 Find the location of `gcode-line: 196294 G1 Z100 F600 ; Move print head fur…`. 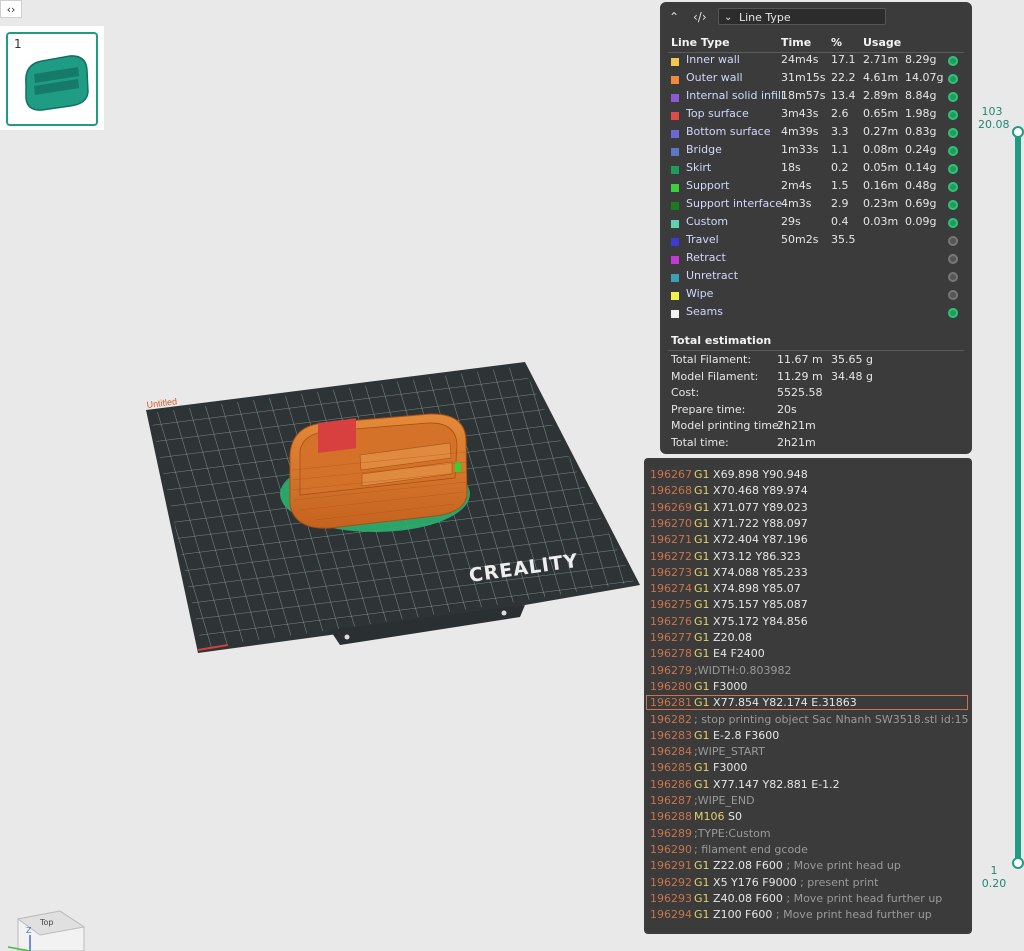

gcode-line: 196294 G1 Z100 F600 ; Move print head fur… is located at coordinates (808, 916).